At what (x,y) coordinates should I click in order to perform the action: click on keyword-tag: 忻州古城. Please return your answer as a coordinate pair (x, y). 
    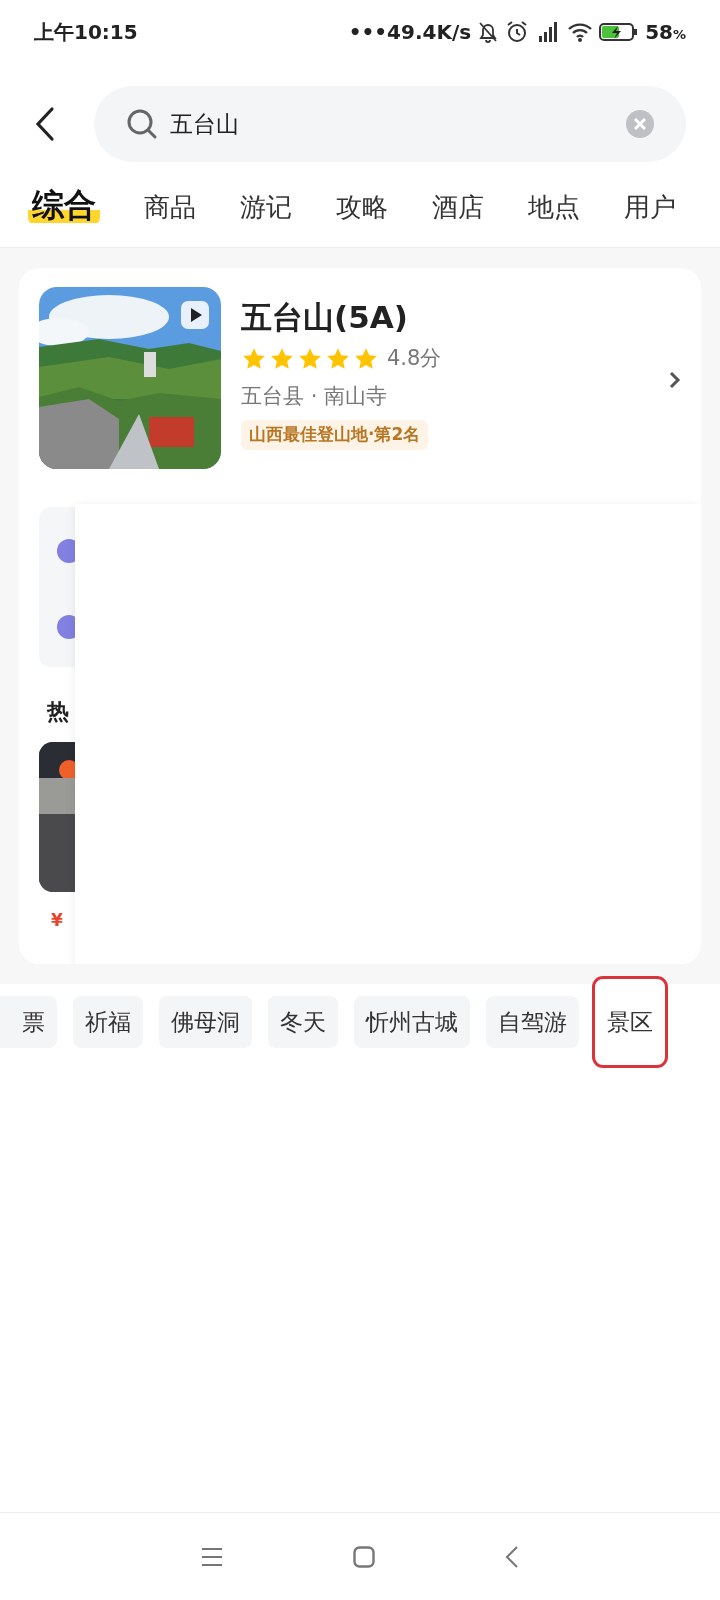
    Looking at the image, I should click on (412, 1022).